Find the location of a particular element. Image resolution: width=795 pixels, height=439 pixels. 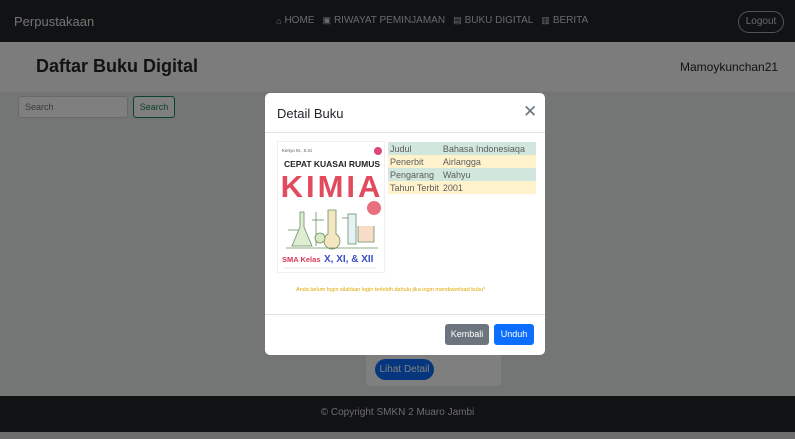

table-row: Judul Bahasa Indonesiaqa is located at coordinates (462, 148).